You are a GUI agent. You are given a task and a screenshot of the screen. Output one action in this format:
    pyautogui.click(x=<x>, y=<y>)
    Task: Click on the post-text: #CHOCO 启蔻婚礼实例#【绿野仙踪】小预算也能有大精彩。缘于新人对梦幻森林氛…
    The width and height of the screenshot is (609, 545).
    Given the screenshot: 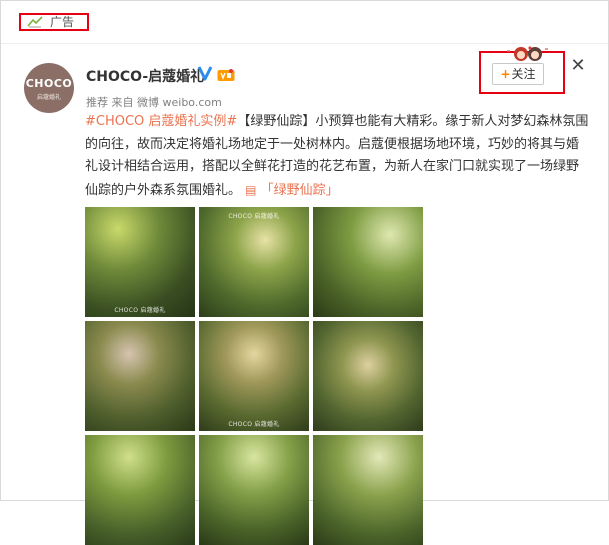 What is the action you would take?
    pyautogui.click(x=337, y=156)
    